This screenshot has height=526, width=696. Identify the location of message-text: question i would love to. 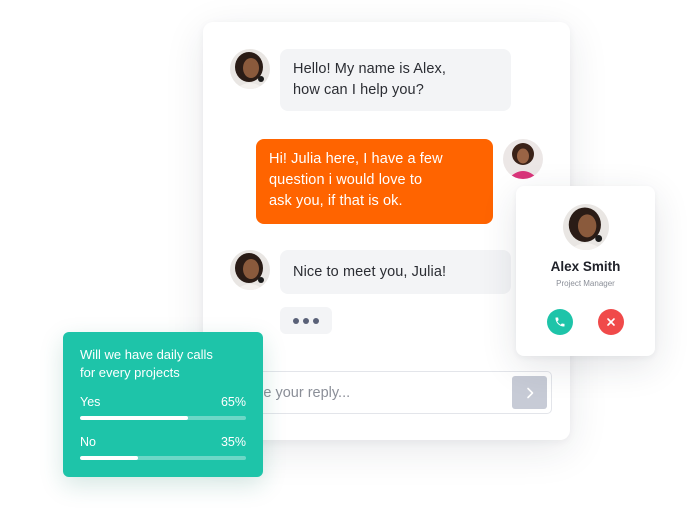
(346, 180).